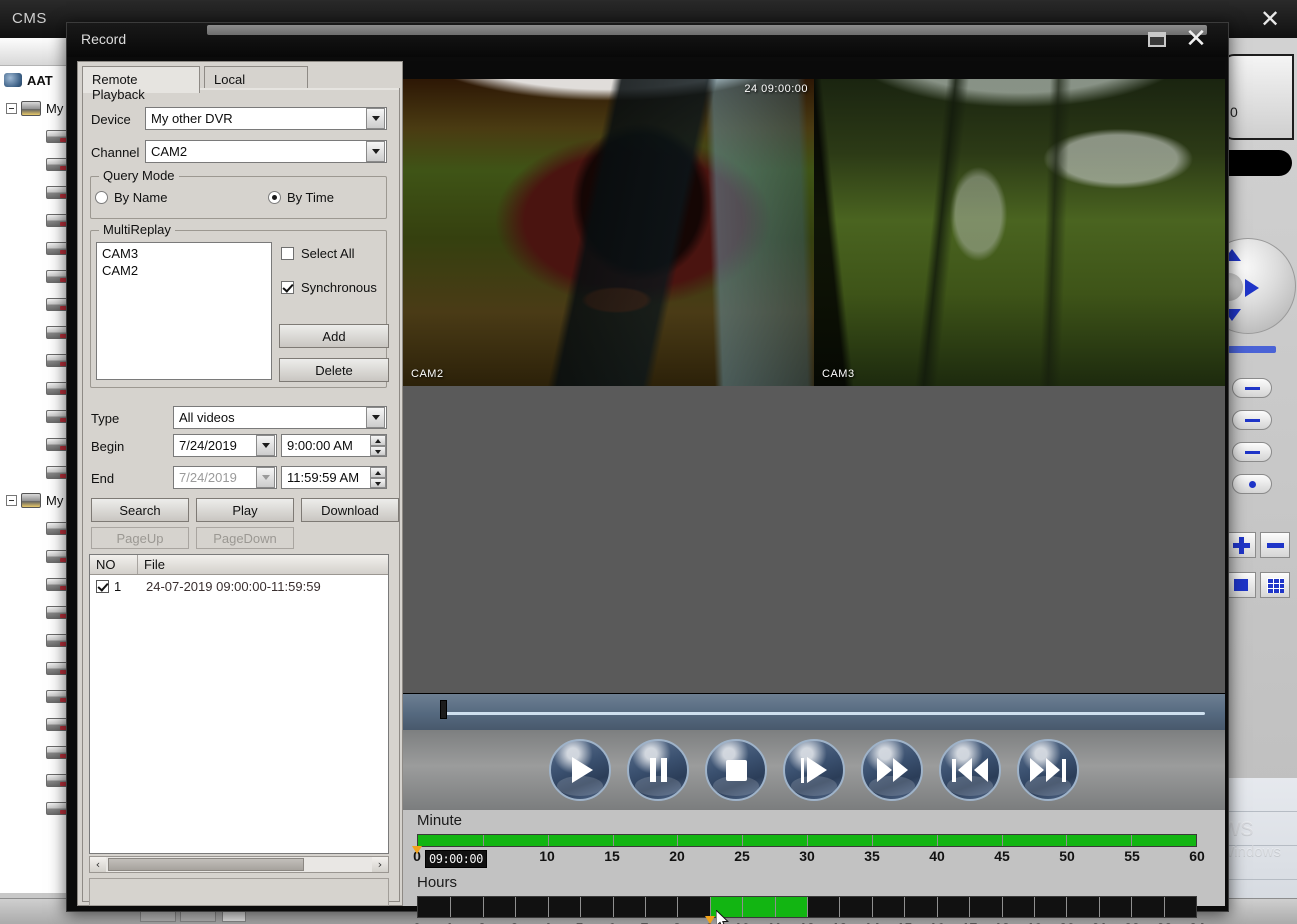 The image size is (1297, 924). What do you see at coordinates (266, 151) in the screenshot?
I see `channel-select: CAM2` at bounding box center [266, 151].